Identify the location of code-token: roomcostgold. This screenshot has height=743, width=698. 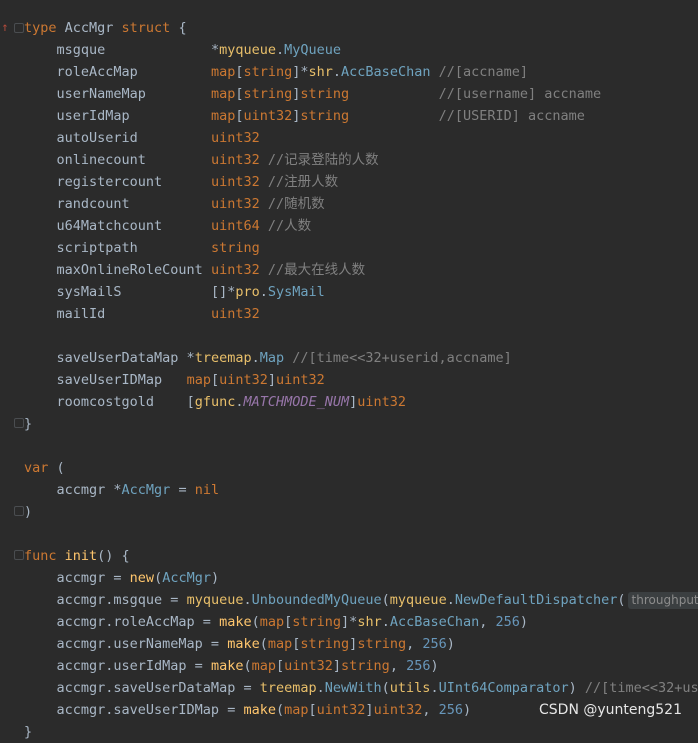
(105, 402).